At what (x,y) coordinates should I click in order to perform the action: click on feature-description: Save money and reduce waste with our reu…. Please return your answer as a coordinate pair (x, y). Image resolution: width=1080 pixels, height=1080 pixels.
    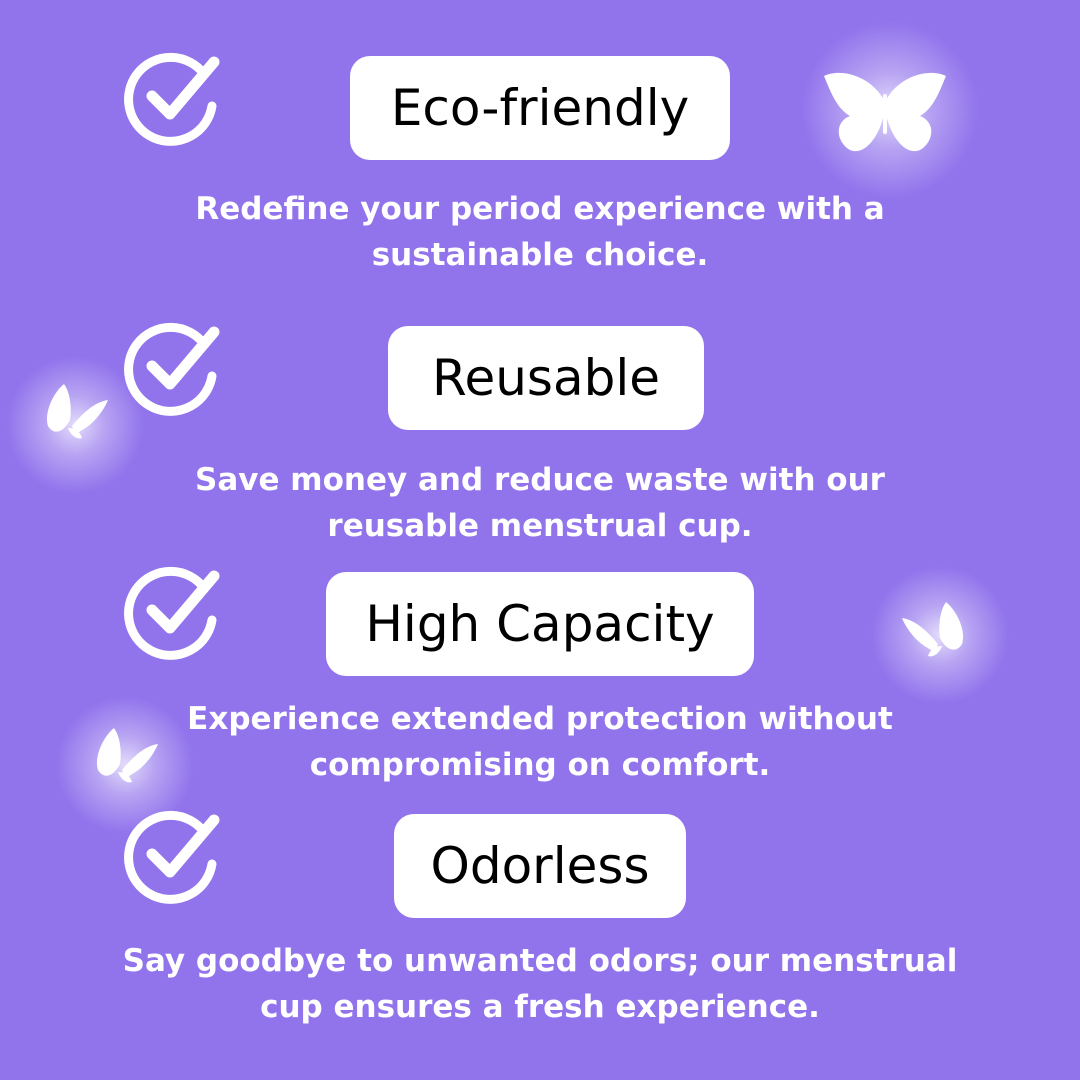
    Looking at the image, I should click on (540, 503).